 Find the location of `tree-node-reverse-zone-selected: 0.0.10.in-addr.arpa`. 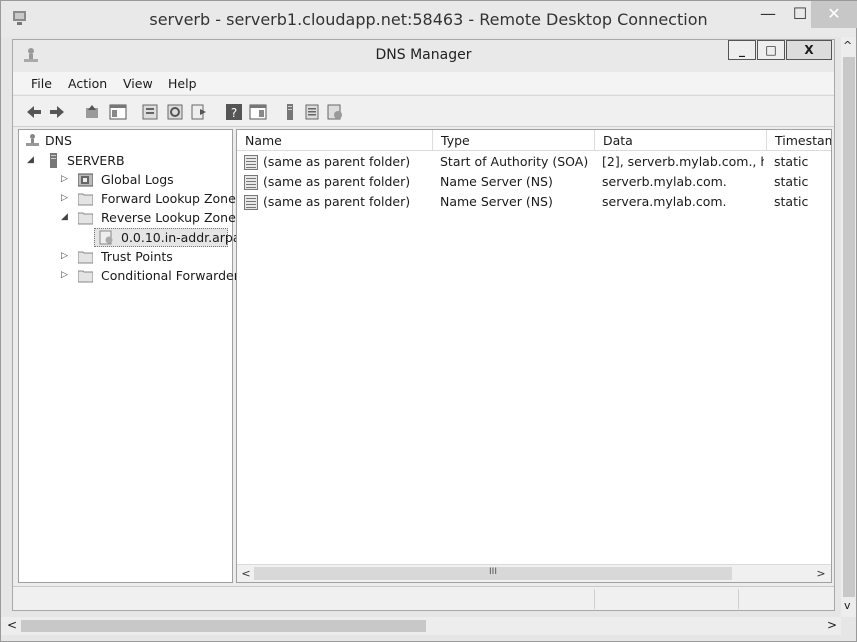

tree-node-reverse-zone-selected: 0.0.10.in-addr.arpa is located at coordinates (167, 237).